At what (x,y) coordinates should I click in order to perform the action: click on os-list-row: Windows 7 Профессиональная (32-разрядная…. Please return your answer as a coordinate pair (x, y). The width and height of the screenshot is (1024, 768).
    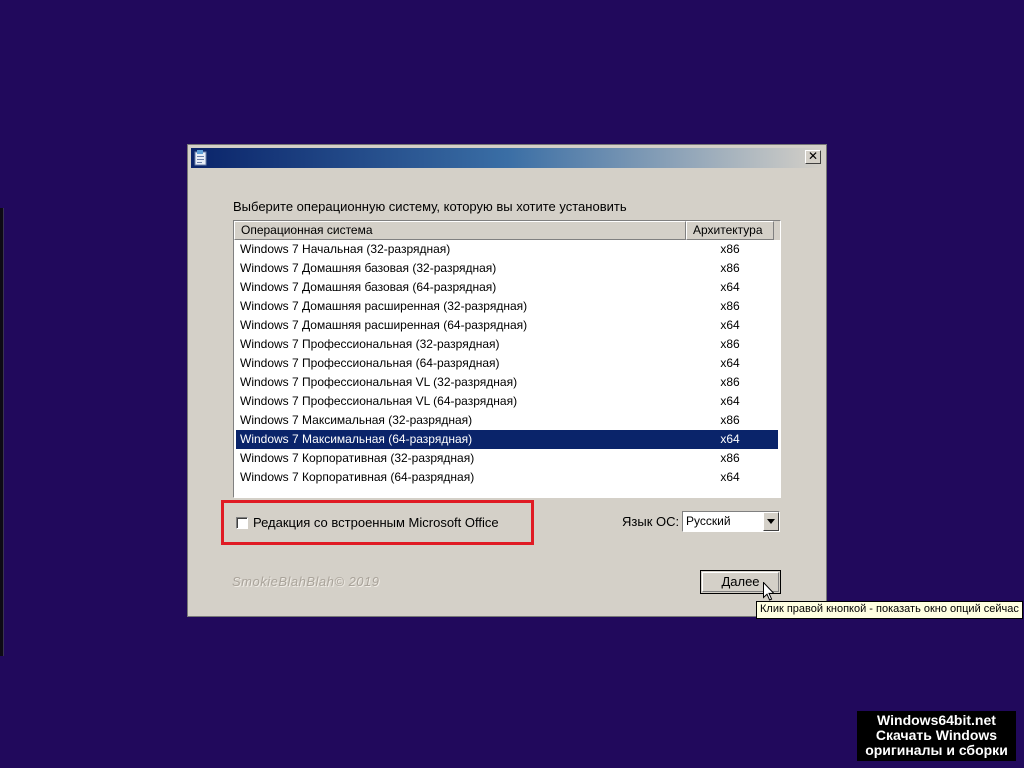
    Looking at the image, I should click on (507, 344).